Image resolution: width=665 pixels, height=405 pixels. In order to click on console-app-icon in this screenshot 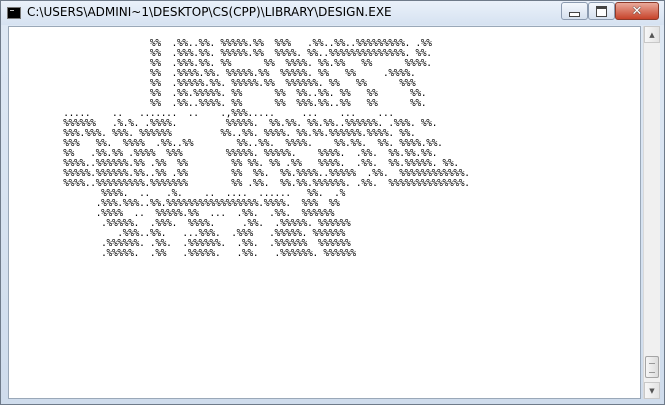, I will do `click(14, 13)`.